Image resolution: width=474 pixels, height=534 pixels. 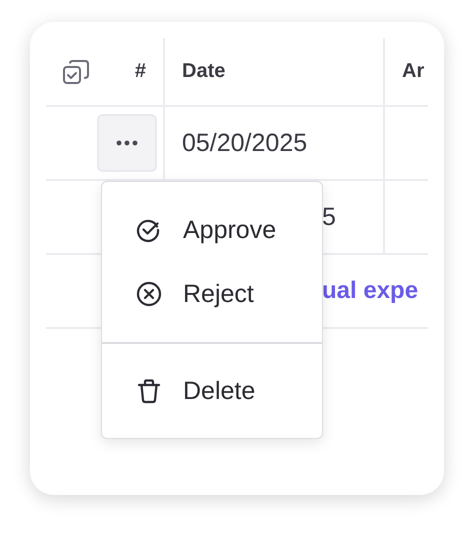 I want to click on trash-icon, so click(x=149, y=391).